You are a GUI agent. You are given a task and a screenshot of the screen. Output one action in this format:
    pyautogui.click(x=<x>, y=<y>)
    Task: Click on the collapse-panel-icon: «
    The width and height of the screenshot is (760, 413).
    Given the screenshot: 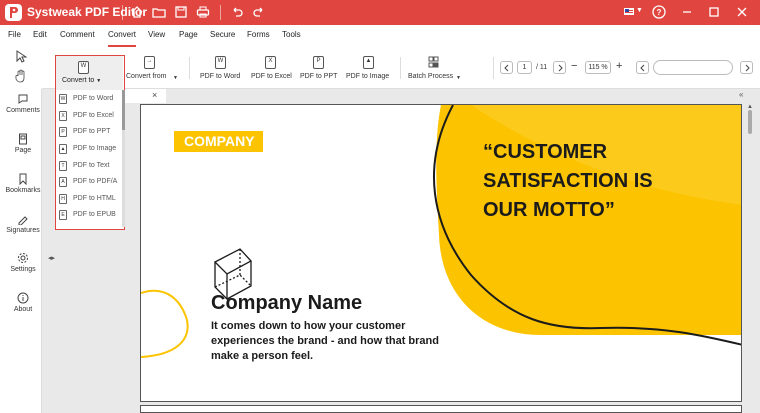 What is the action you would take?
    pyautogui.click(x=741, y=94)
    